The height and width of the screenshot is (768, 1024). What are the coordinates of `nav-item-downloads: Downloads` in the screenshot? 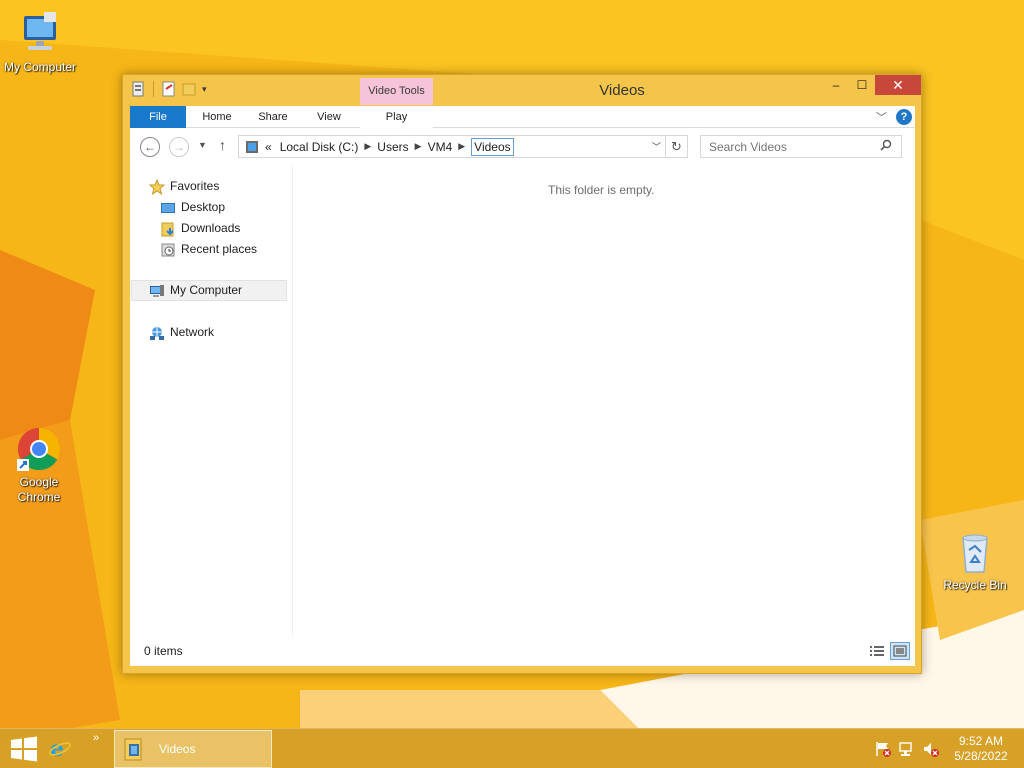 It's located at (200, 228).